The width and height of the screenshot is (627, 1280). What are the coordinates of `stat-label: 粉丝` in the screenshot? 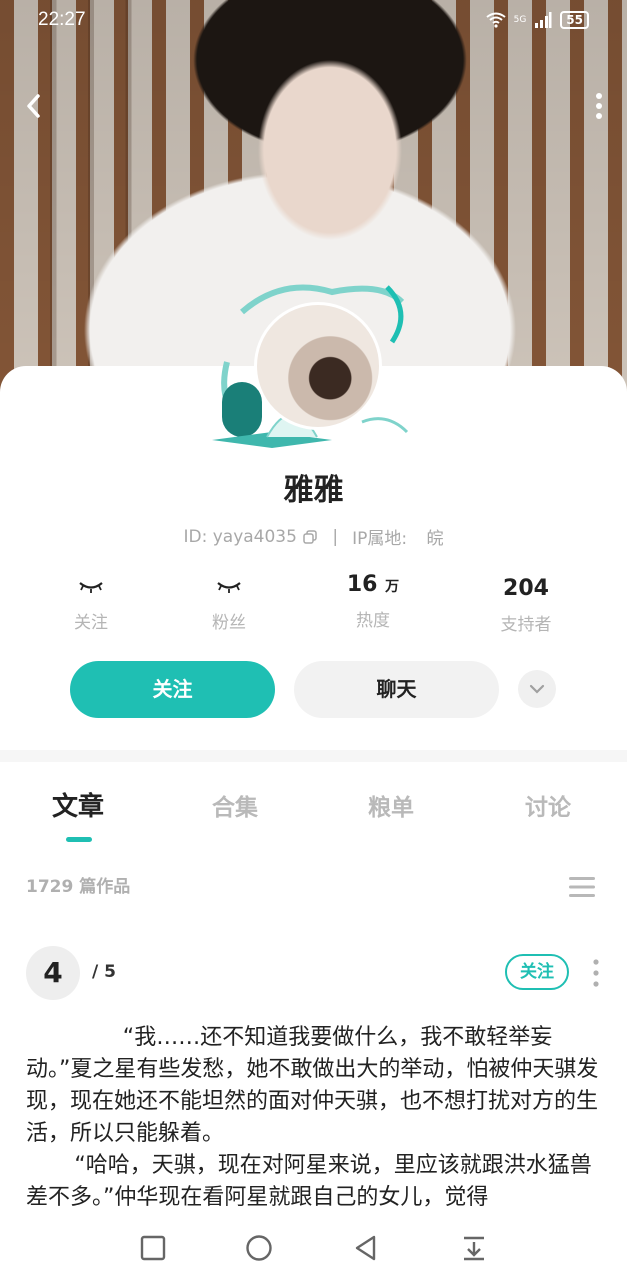 It's located at (229, 623).